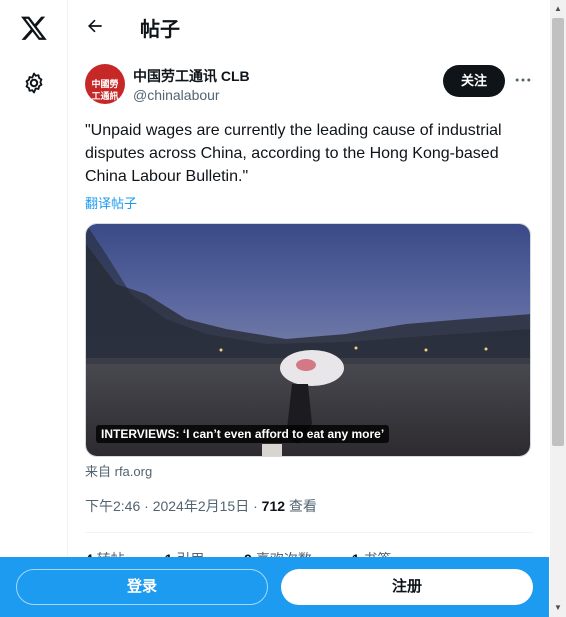  What do you see at coordinates (118, 470) in the screenshot?
I see `card-source: 来自 rfa.org` at bounding box center [118, 470].